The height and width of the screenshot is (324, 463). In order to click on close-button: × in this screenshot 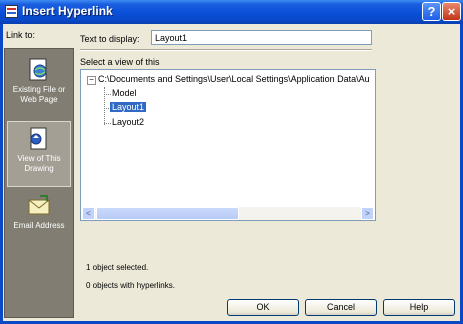, I will do `click(451, 11)`.